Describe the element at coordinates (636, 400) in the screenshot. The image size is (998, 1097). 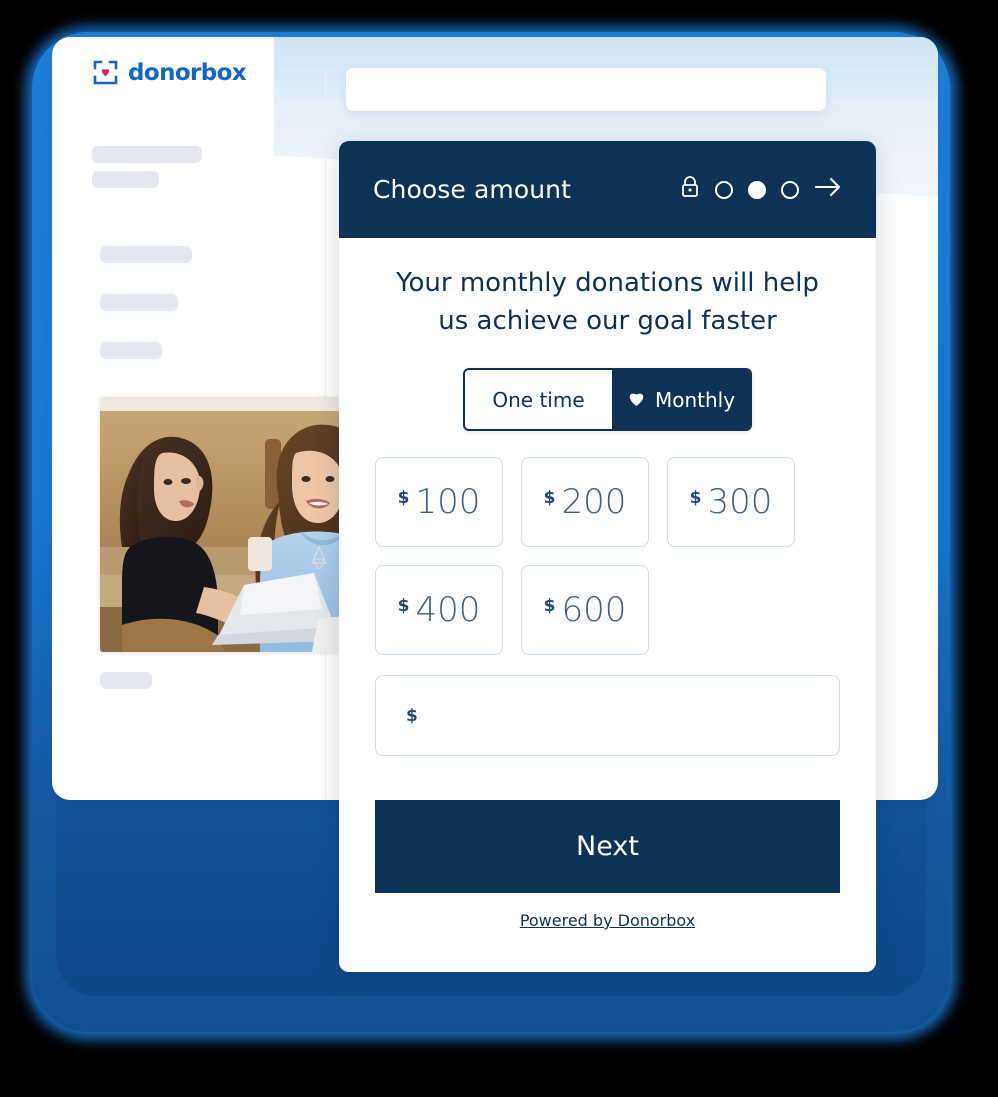
I see `heart-icon` at that location.